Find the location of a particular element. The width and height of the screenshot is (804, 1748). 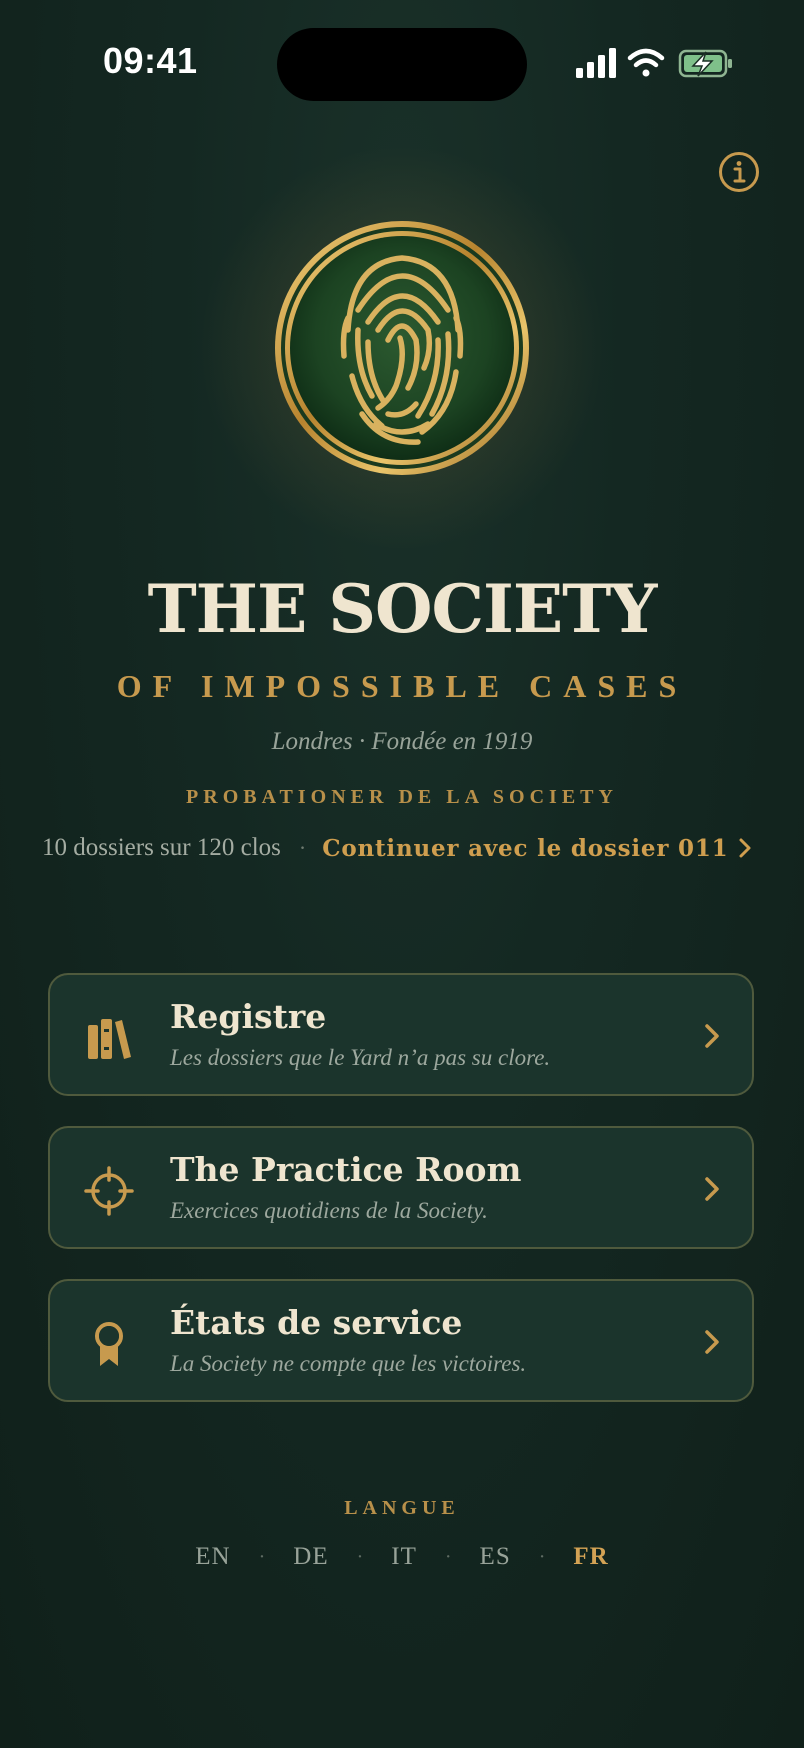

menu-card-description: Exercices quotidiens de la Society. is located at coordinates (329, 1210).